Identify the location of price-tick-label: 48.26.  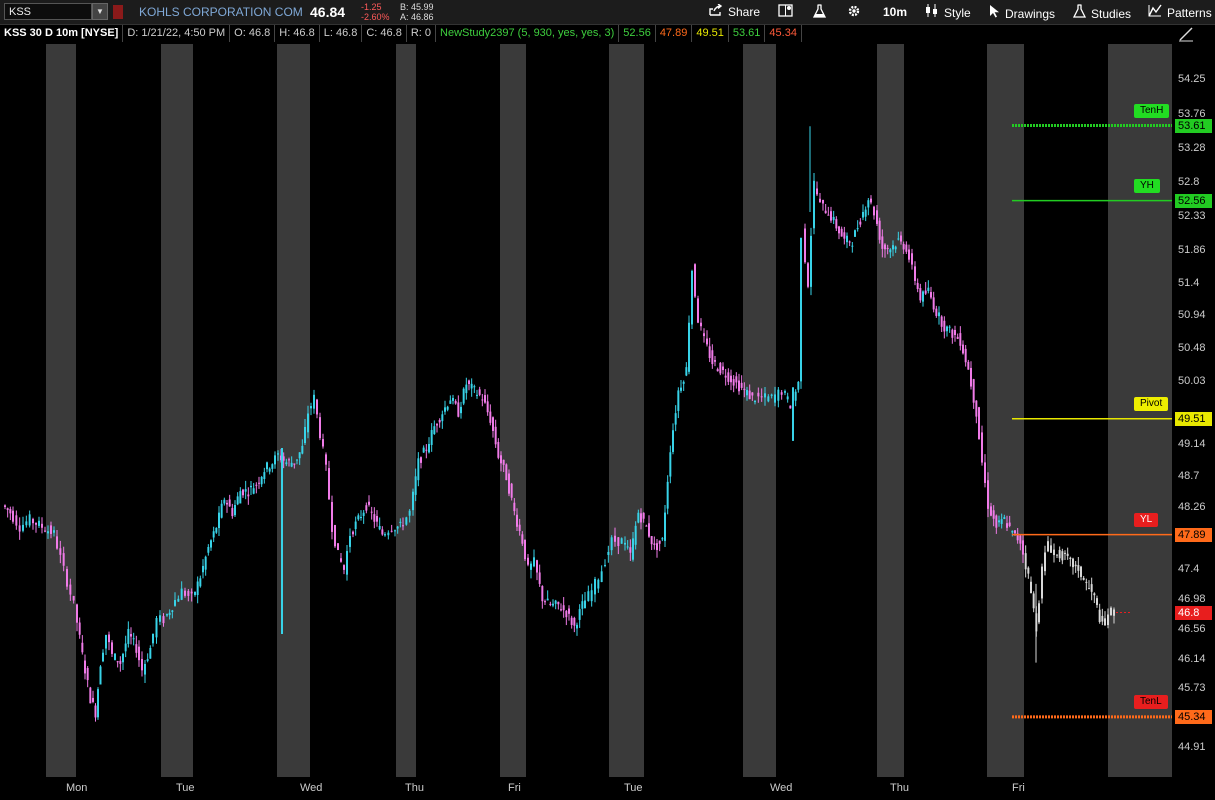
(1192, 507).